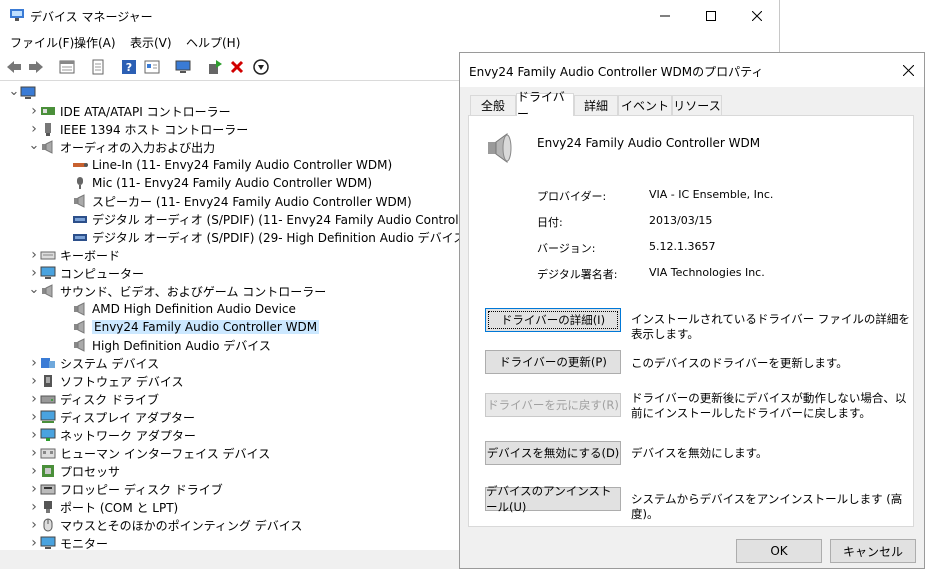 The width and height of the screenshot is (925, 569). I want to click on tree-item: Envy24 Family Audio Controller WDM, so click(190, 327).